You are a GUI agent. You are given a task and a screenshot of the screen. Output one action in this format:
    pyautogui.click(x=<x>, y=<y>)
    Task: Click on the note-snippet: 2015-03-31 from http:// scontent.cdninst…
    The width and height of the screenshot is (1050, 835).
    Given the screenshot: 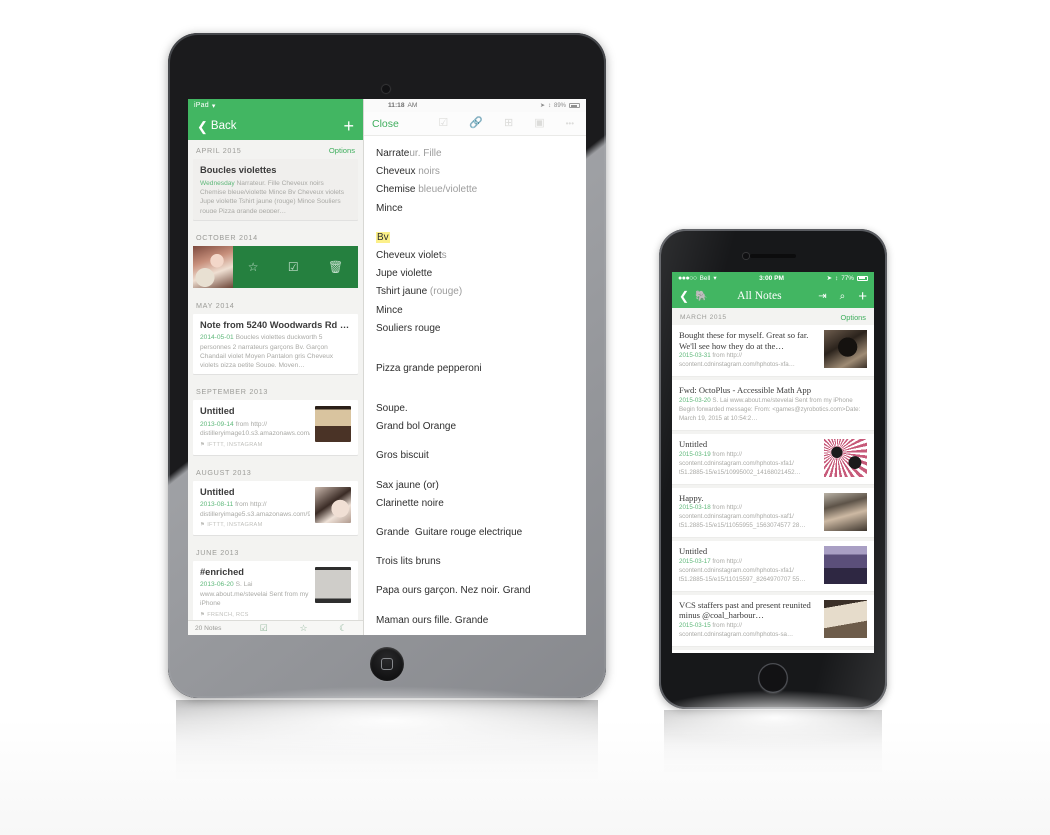 What is the action you would take?
    pyautogui.click(x=748, y=361)
    